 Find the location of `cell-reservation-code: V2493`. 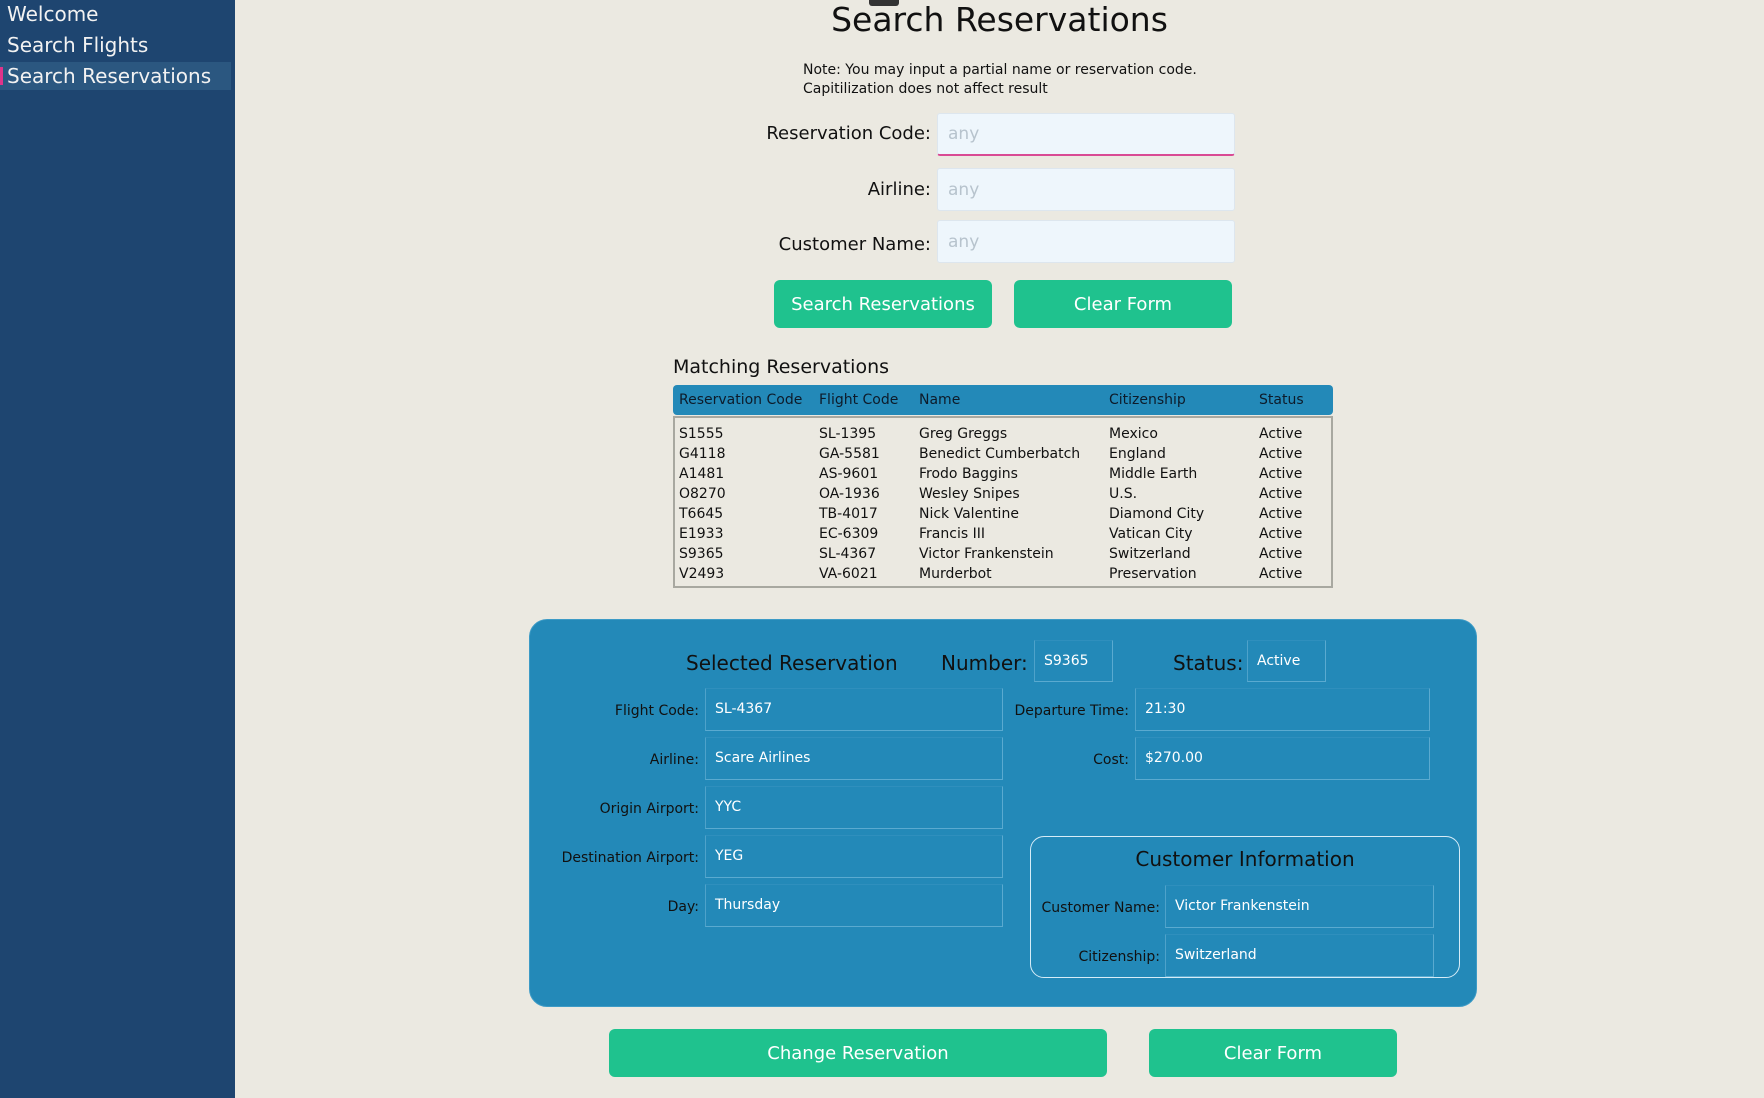

cell-reservation-code: V2493 is located at coordinates (702, 574).